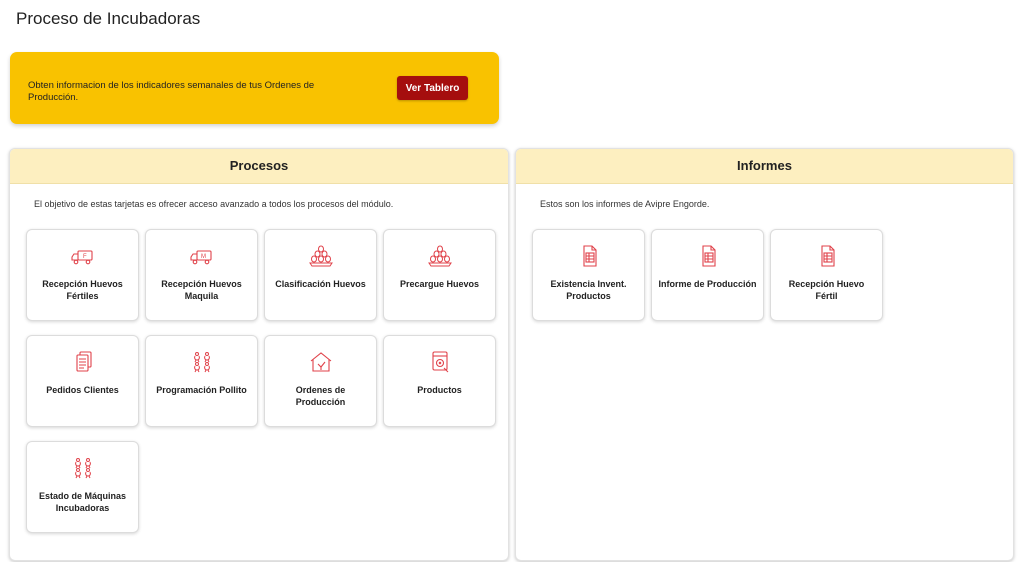  I want to click on card-label: Existencia Invent. Productos, so click(588, 290).